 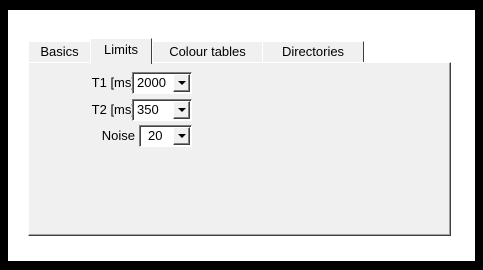 What do you see at coordinates (151, 82) in the screenshot?
I see `t1-value: 2000` at bounding box center [151, 82].